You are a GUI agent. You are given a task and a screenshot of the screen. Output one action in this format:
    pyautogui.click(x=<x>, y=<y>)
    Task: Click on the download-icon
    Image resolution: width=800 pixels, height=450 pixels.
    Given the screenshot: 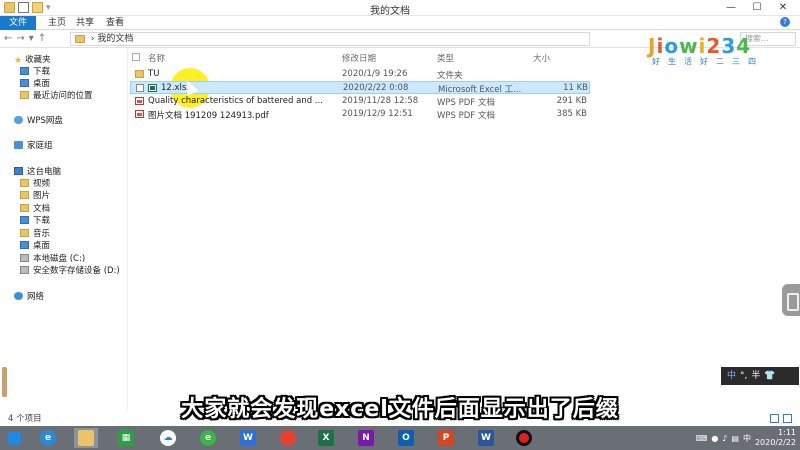 What is the action you would take?
    pyautogui.click(x=24, y=71)
    